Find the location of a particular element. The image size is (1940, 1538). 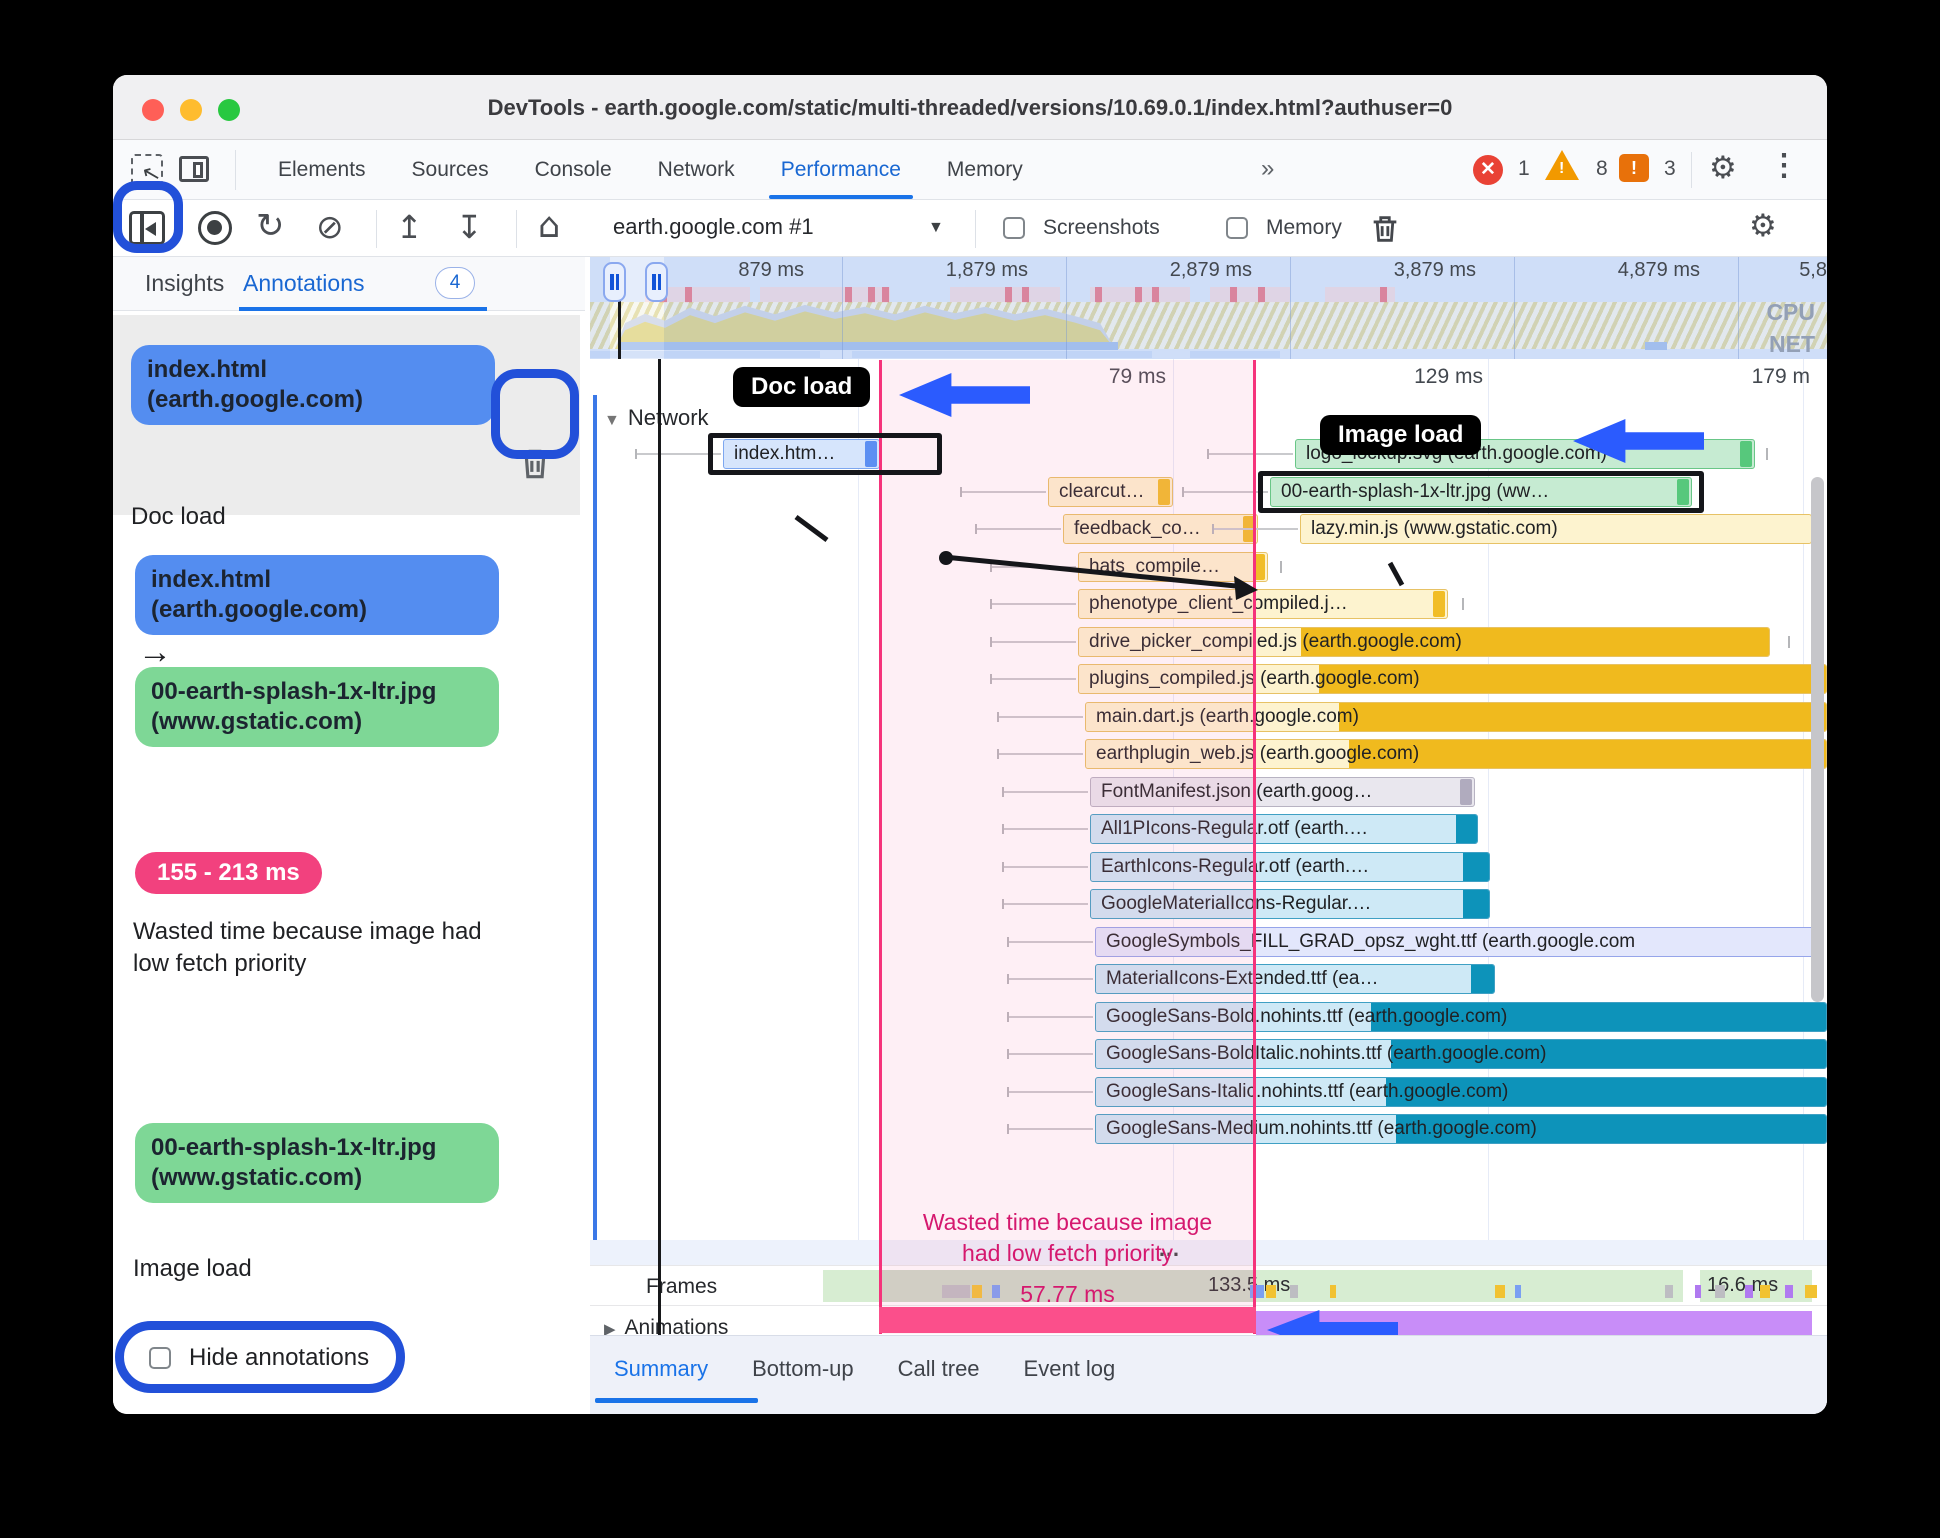

annotations-count-badge: 4 is located at coordinates (455, 283).